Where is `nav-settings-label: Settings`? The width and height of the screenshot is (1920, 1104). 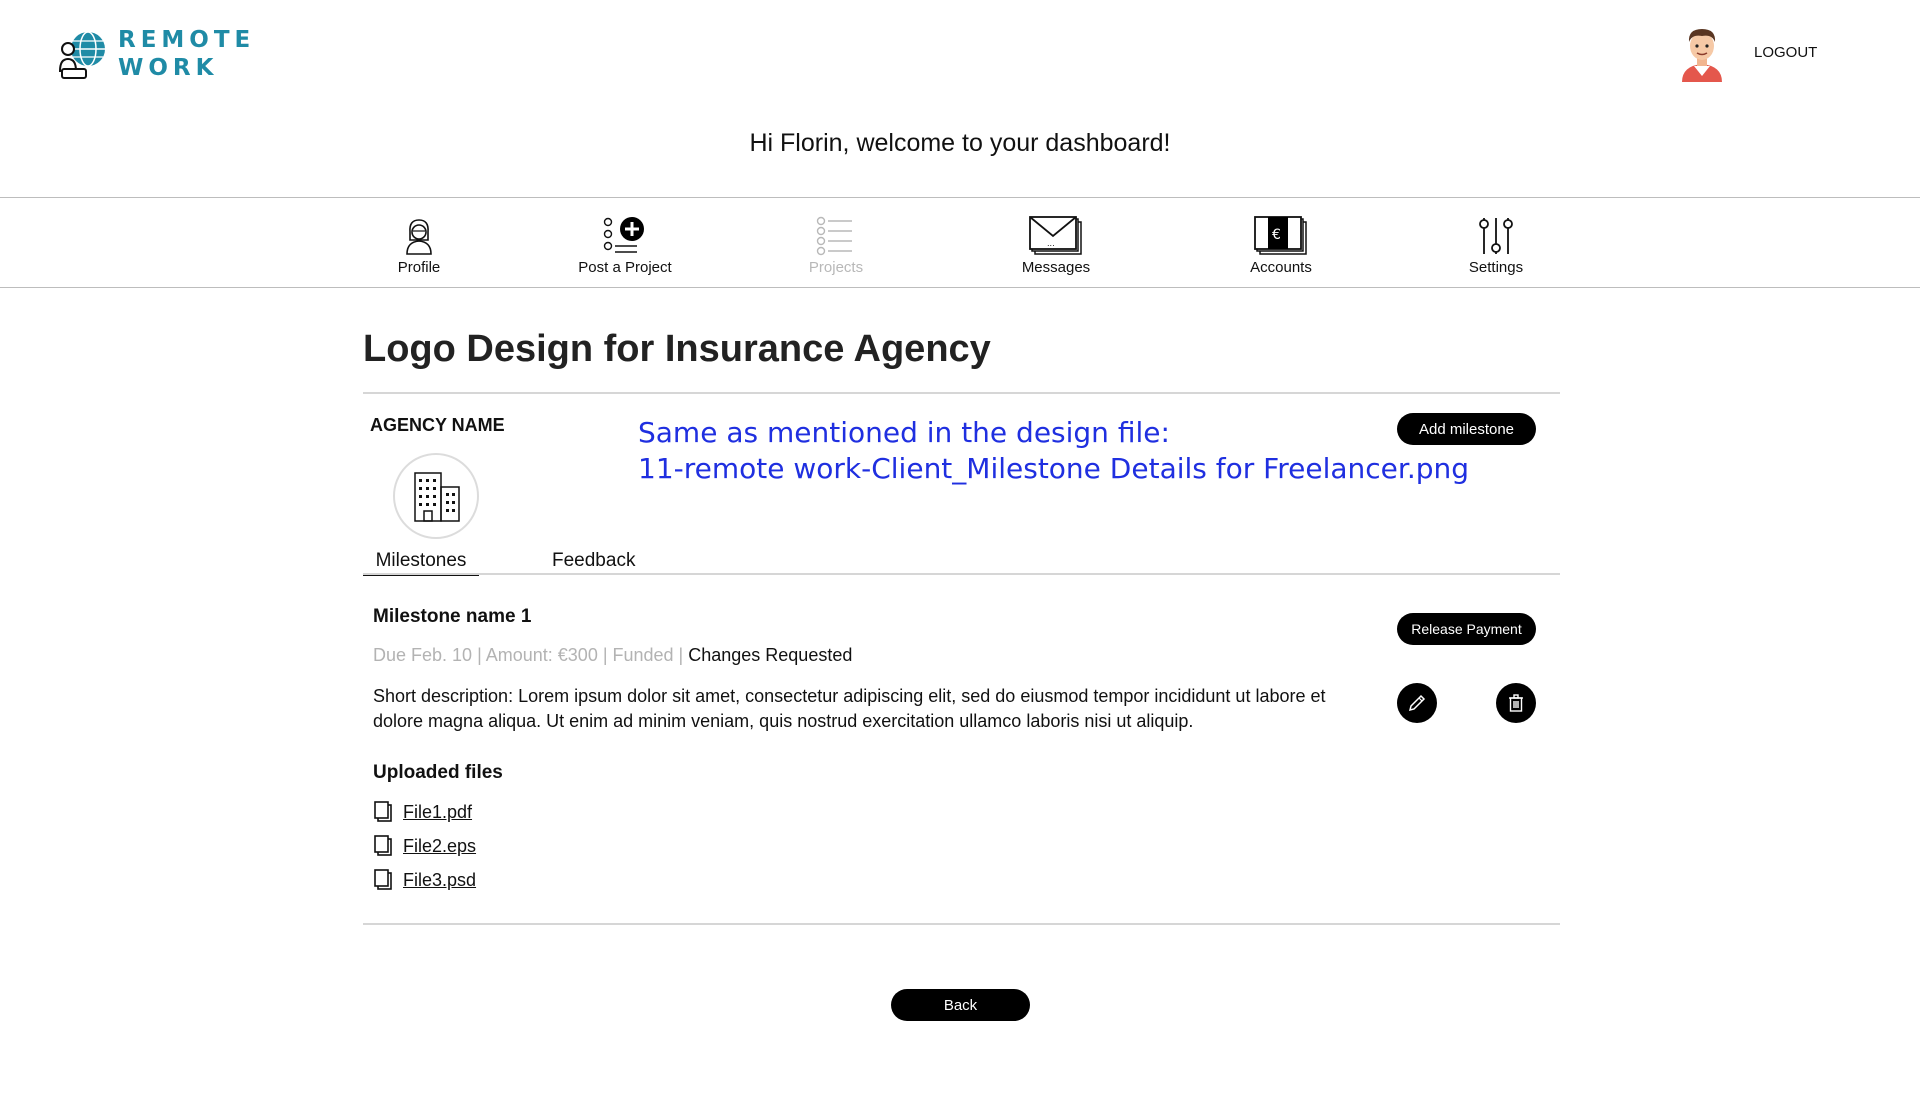 nav-settings-label: Settings is located at coordinates (1496, 267).